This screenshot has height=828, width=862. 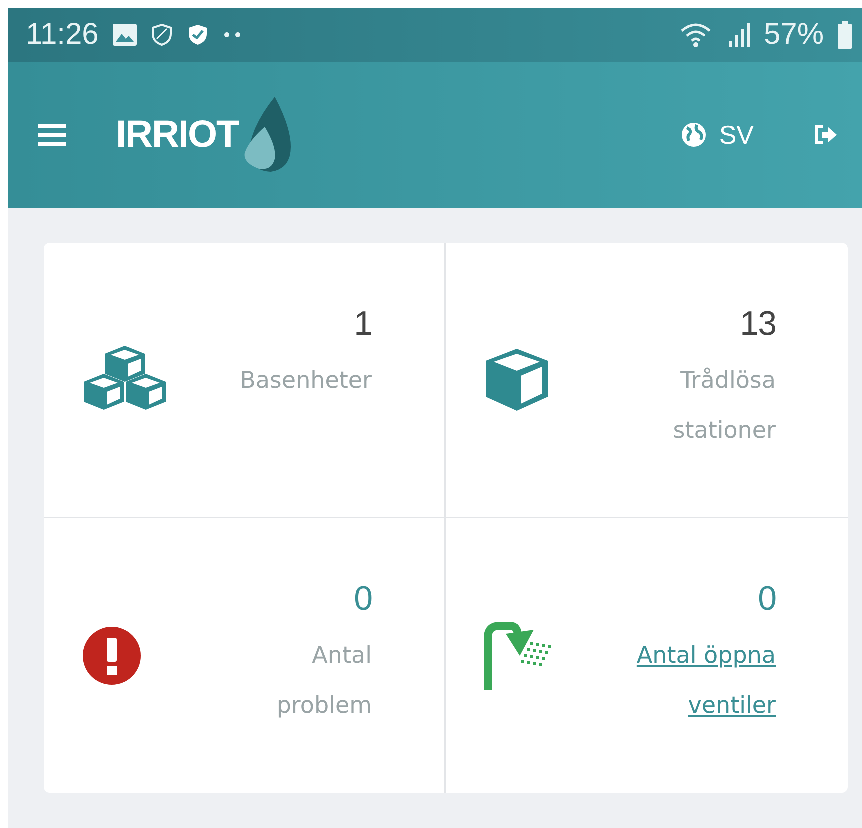 What do you see at coordinates (845, 35) in the screenshot?
I see `battery-icon` at bounding box center [845, 35].